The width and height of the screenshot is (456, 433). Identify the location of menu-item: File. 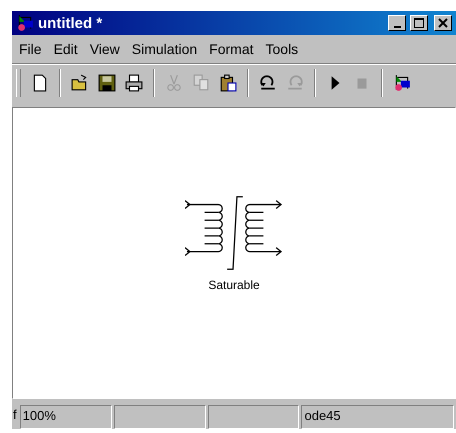
(30, 49).